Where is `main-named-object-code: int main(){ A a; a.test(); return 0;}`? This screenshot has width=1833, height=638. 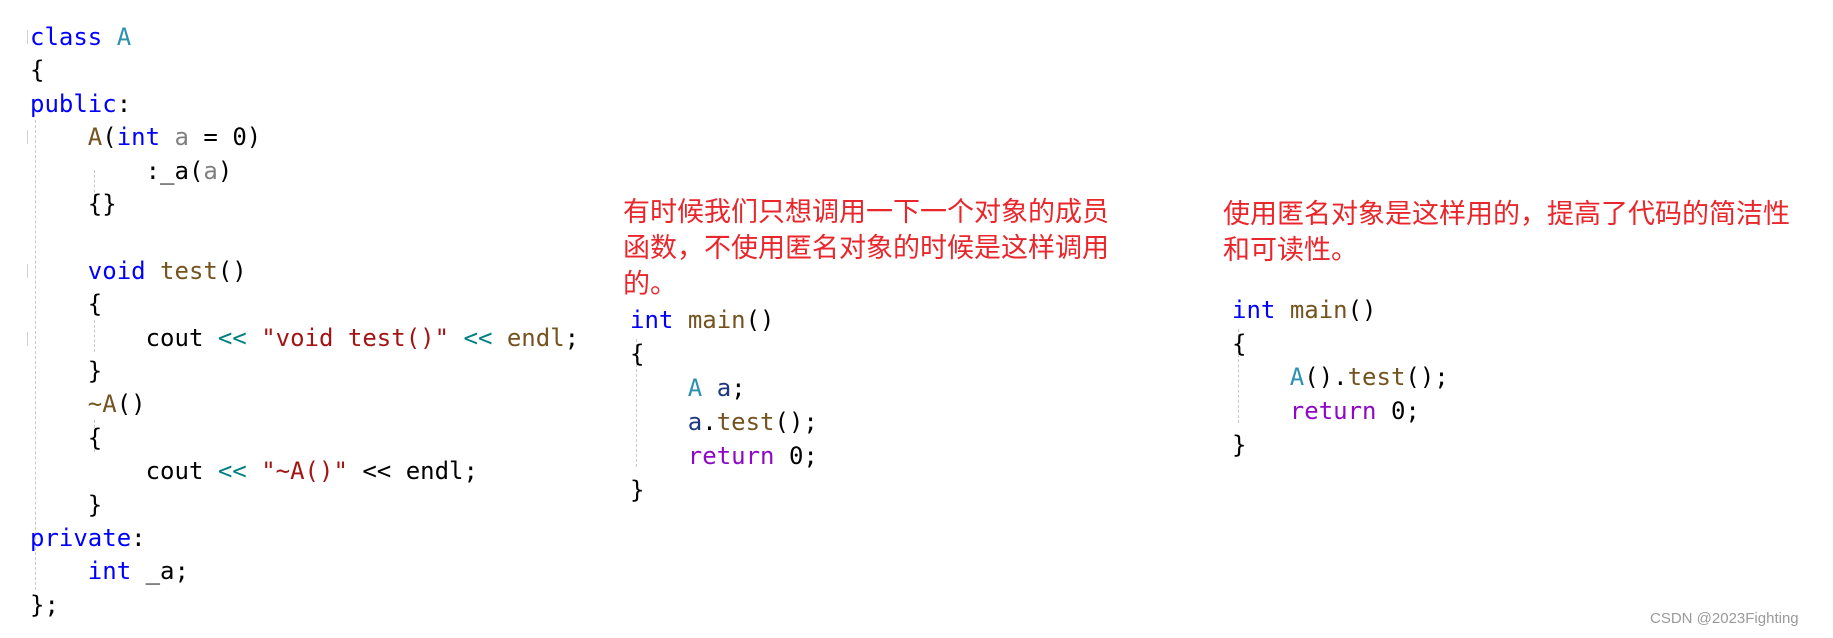
main-named-object-code: int main(){ A a; a.test(); return 0;} is located at coordinates (830, 408).